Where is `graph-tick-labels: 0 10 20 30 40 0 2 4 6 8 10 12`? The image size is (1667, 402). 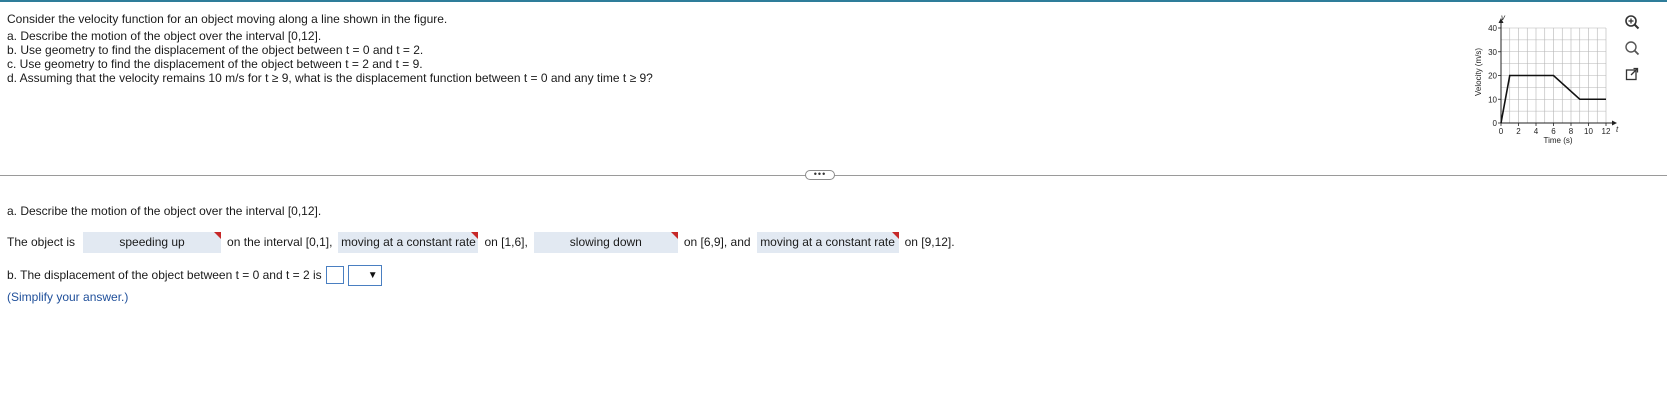
graph-tick-labels: 0 10 20 30 40 0 2 4 6 8 10 12 is located at coordinates (1549, 80).